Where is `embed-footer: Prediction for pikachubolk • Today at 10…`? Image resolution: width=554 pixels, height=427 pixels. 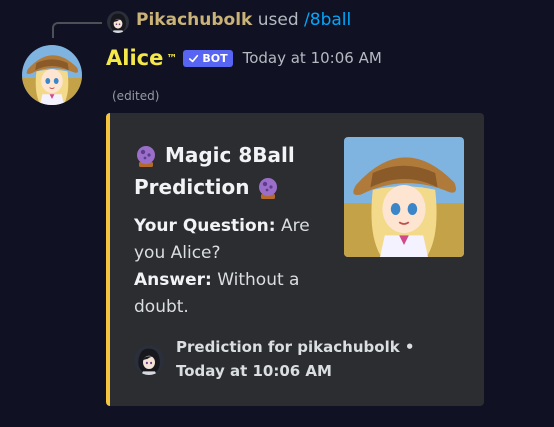 embed-footer: Prediction for pikachubolk • Today at 10… is located at coordinates (295, 359).